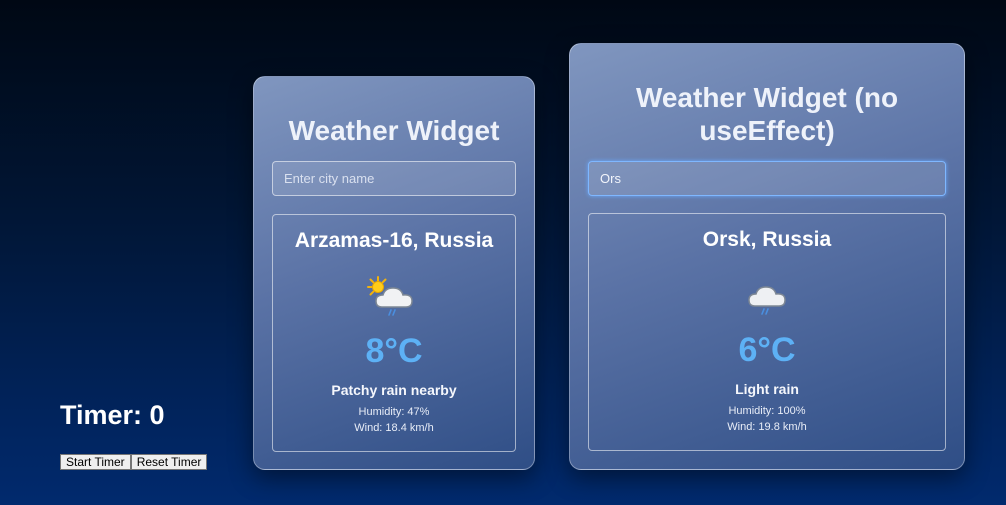 The image size is (1006, 505). Describe the element at coordinates (134, 434) in the screenshot. I see `timer-section: Timer: 0 Start Timer Reset Timer` at that location.